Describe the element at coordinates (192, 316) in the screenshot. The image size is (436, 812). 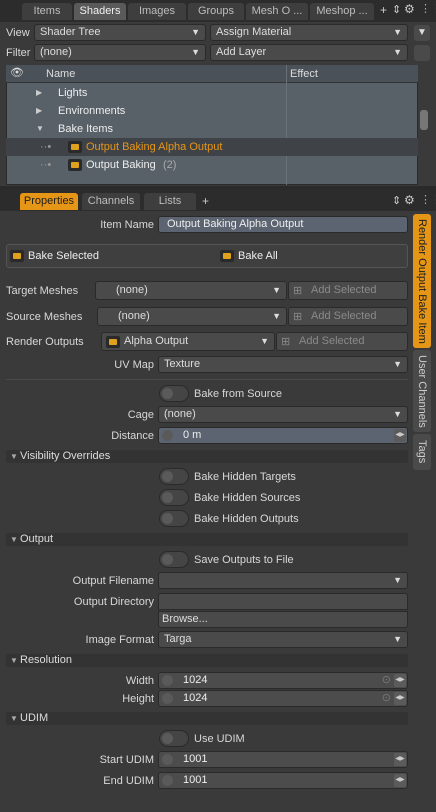
I see `source-meshes-dropdown: (none) ▼` at that location.